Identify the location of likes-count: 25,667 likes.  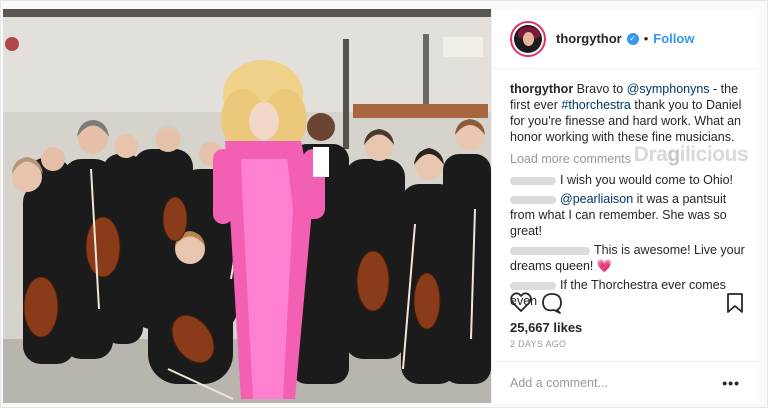
(546, 327).